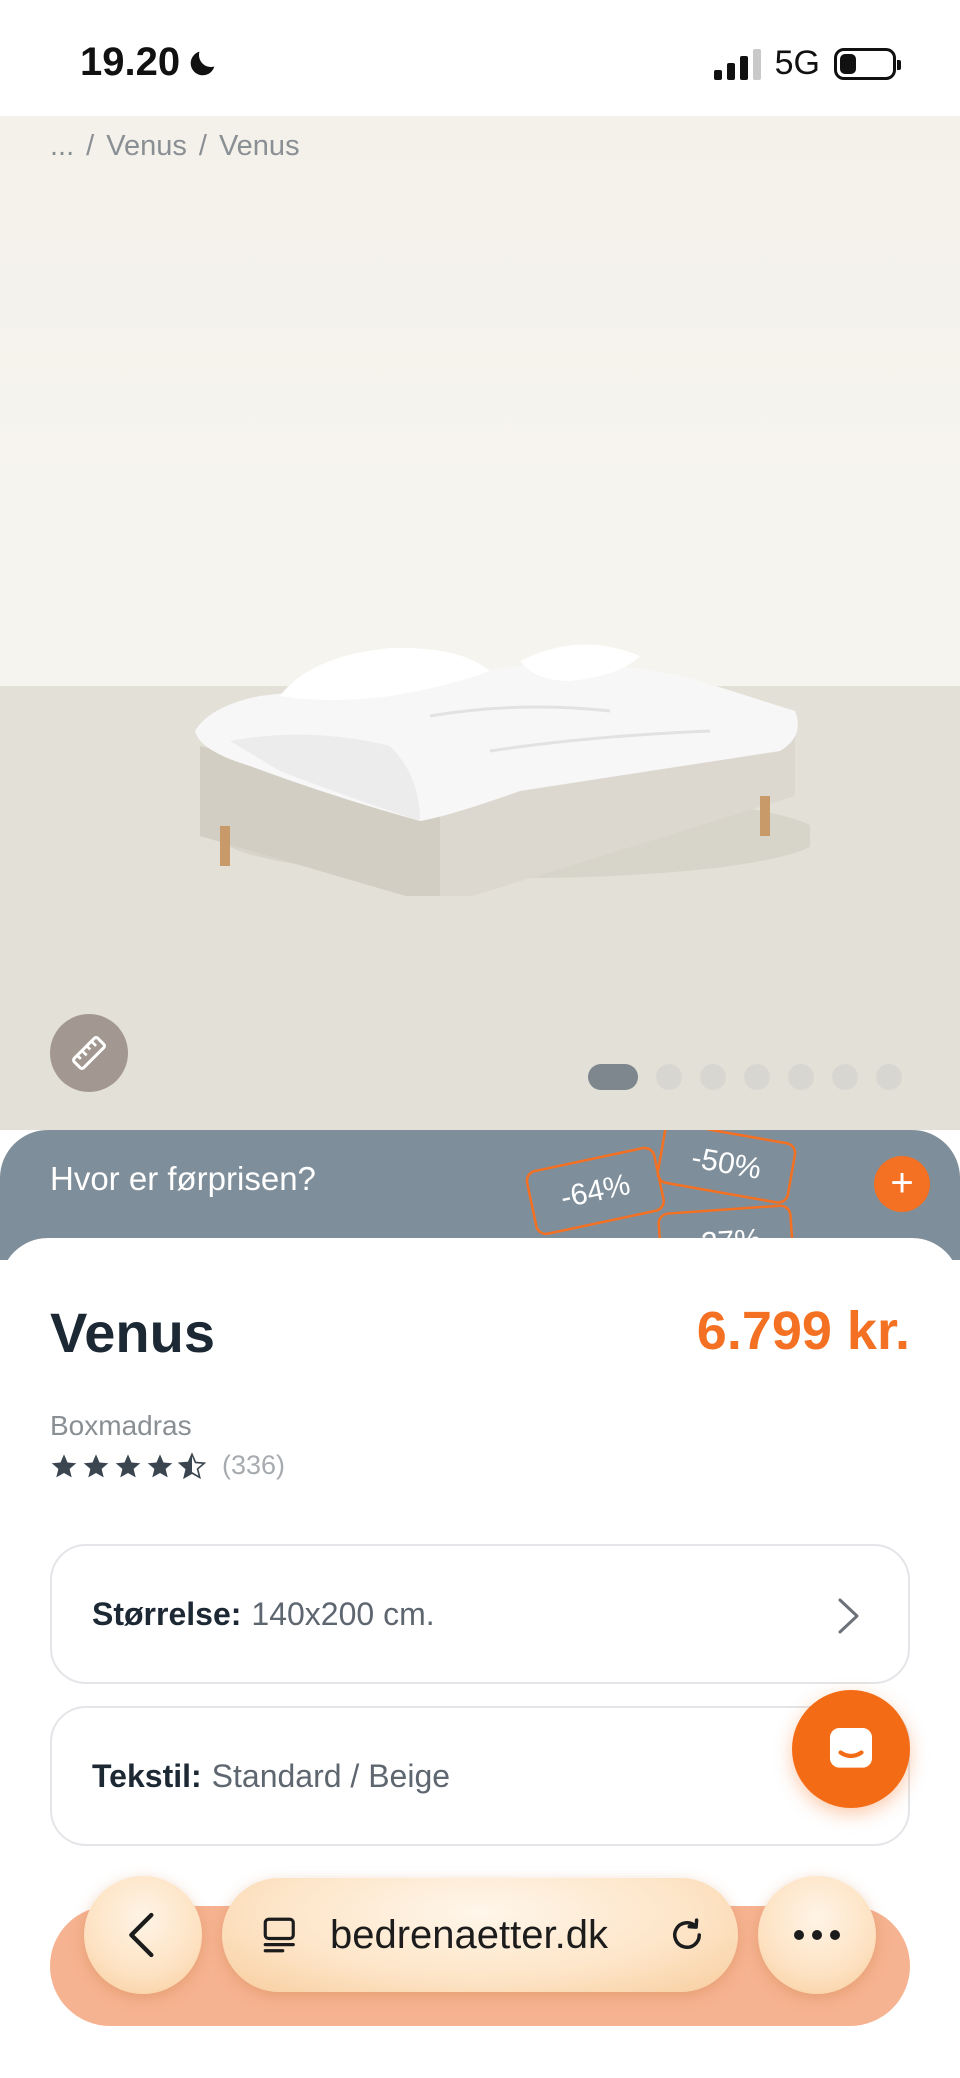 This screenshot has height=2078, width=960. Describe the element at coordinates (480, 1614) in the screenshot. I see `size-selector: Størrelse: 140x200 cm.` at that location.